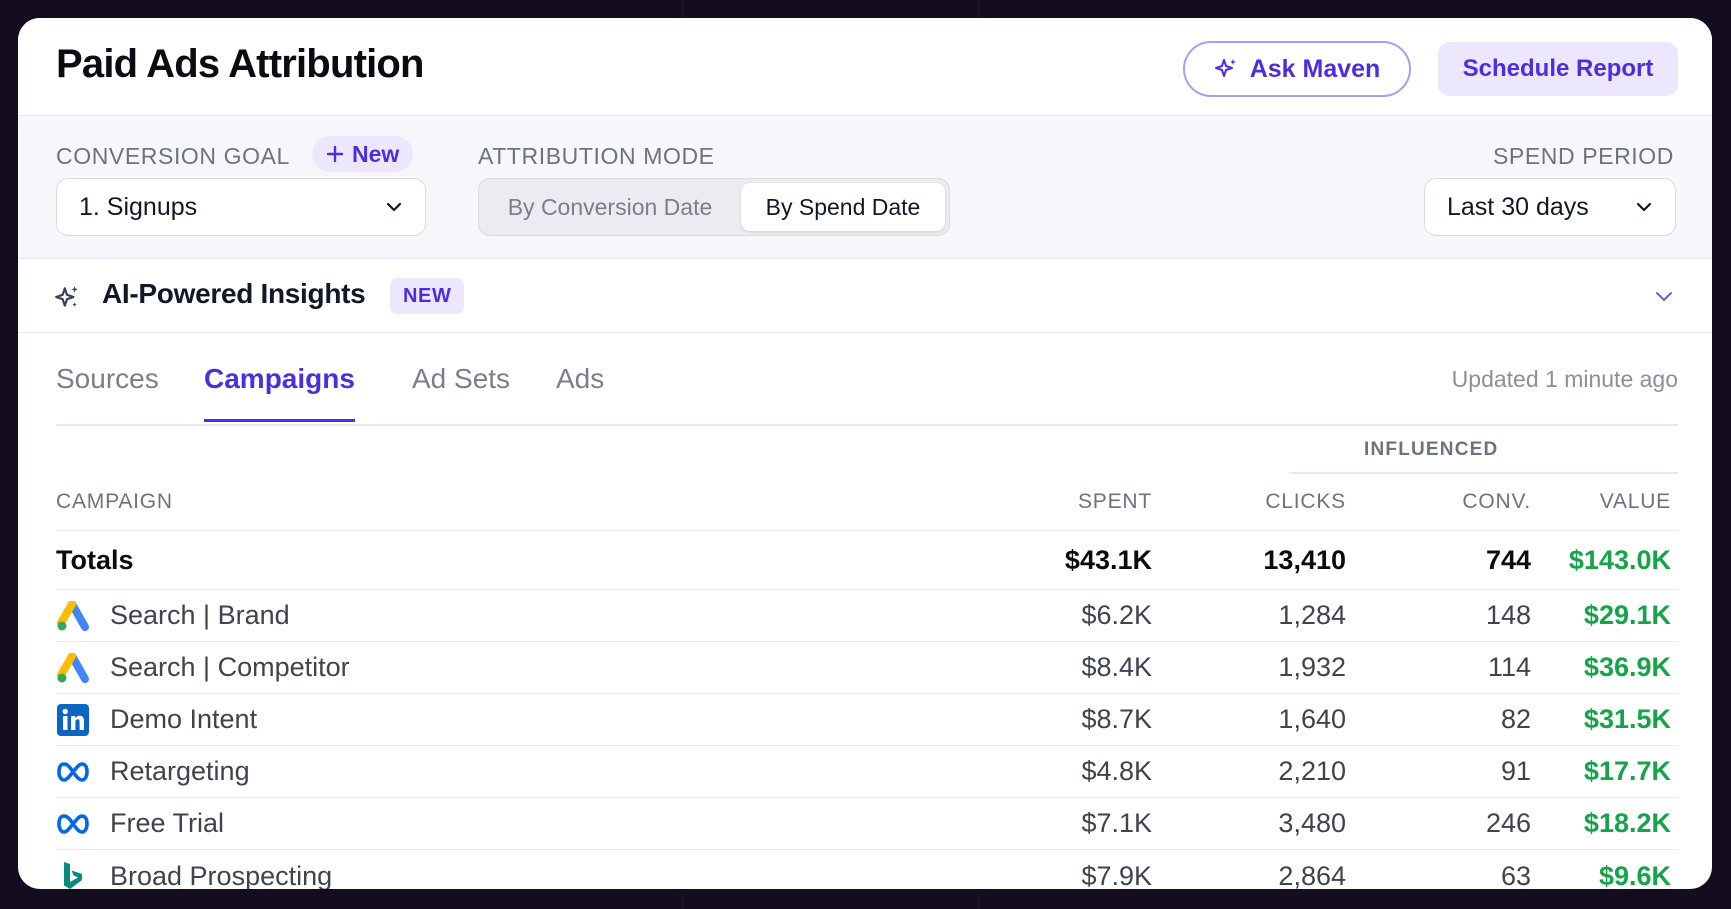 The height and width of the screenshot is (909, 1731). I want to click on campaign-conv: 114, so click(1509, 667).